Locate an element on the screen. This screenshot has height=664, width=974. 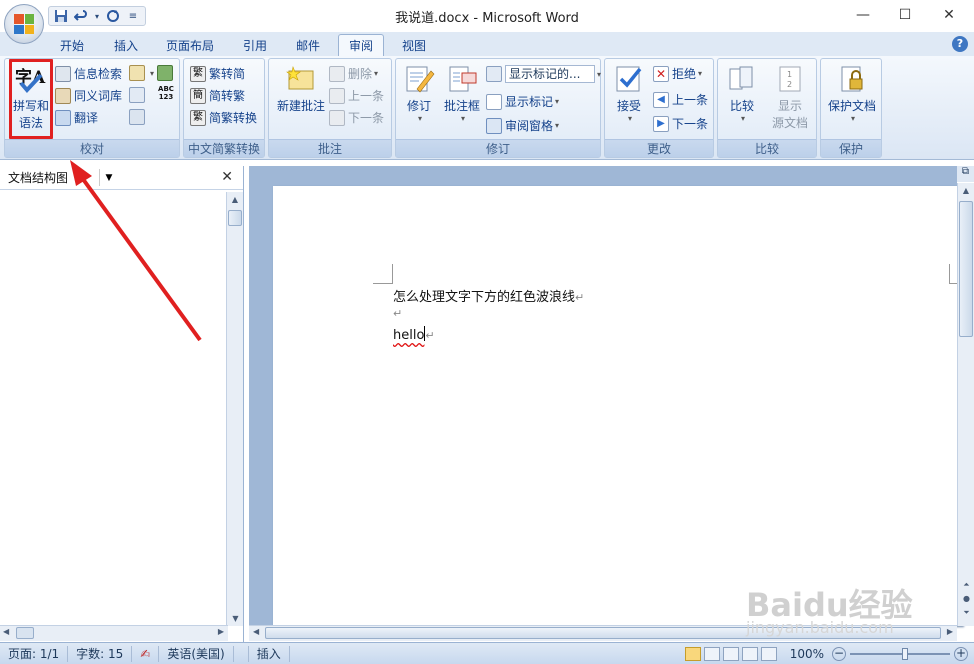
annotation-arrow is located at coordinates (136, 251).